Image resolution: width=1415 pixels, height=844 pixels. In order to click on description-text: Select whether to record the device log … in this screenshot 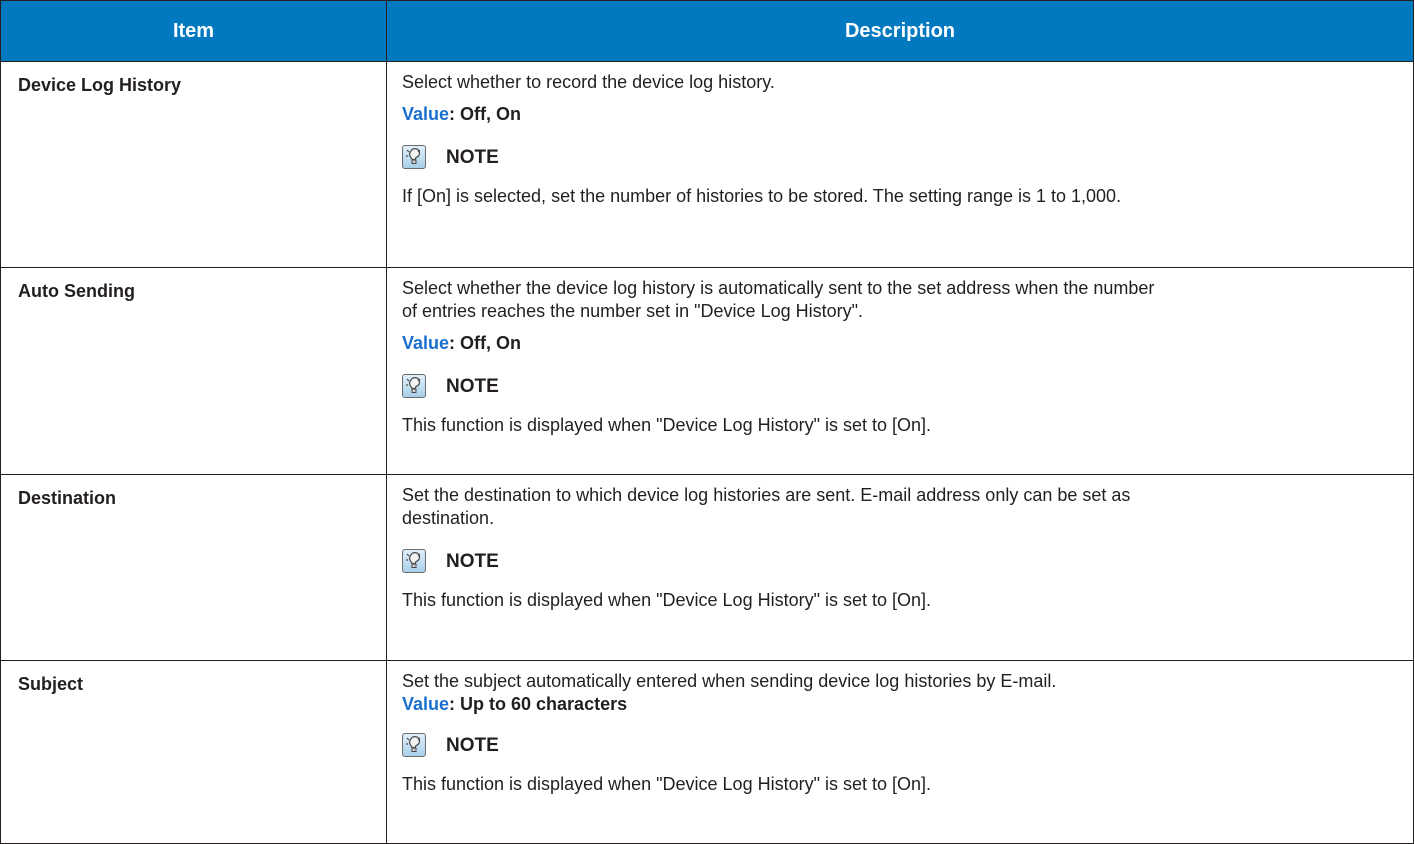, I will do `click(588, 82)`.